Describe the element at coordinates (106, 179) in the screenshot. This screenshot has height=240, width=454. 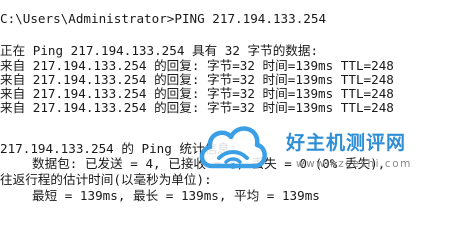
I see `round-trip-header-line: 往返行程的估计时间(以毫秒为单位):` at that location.